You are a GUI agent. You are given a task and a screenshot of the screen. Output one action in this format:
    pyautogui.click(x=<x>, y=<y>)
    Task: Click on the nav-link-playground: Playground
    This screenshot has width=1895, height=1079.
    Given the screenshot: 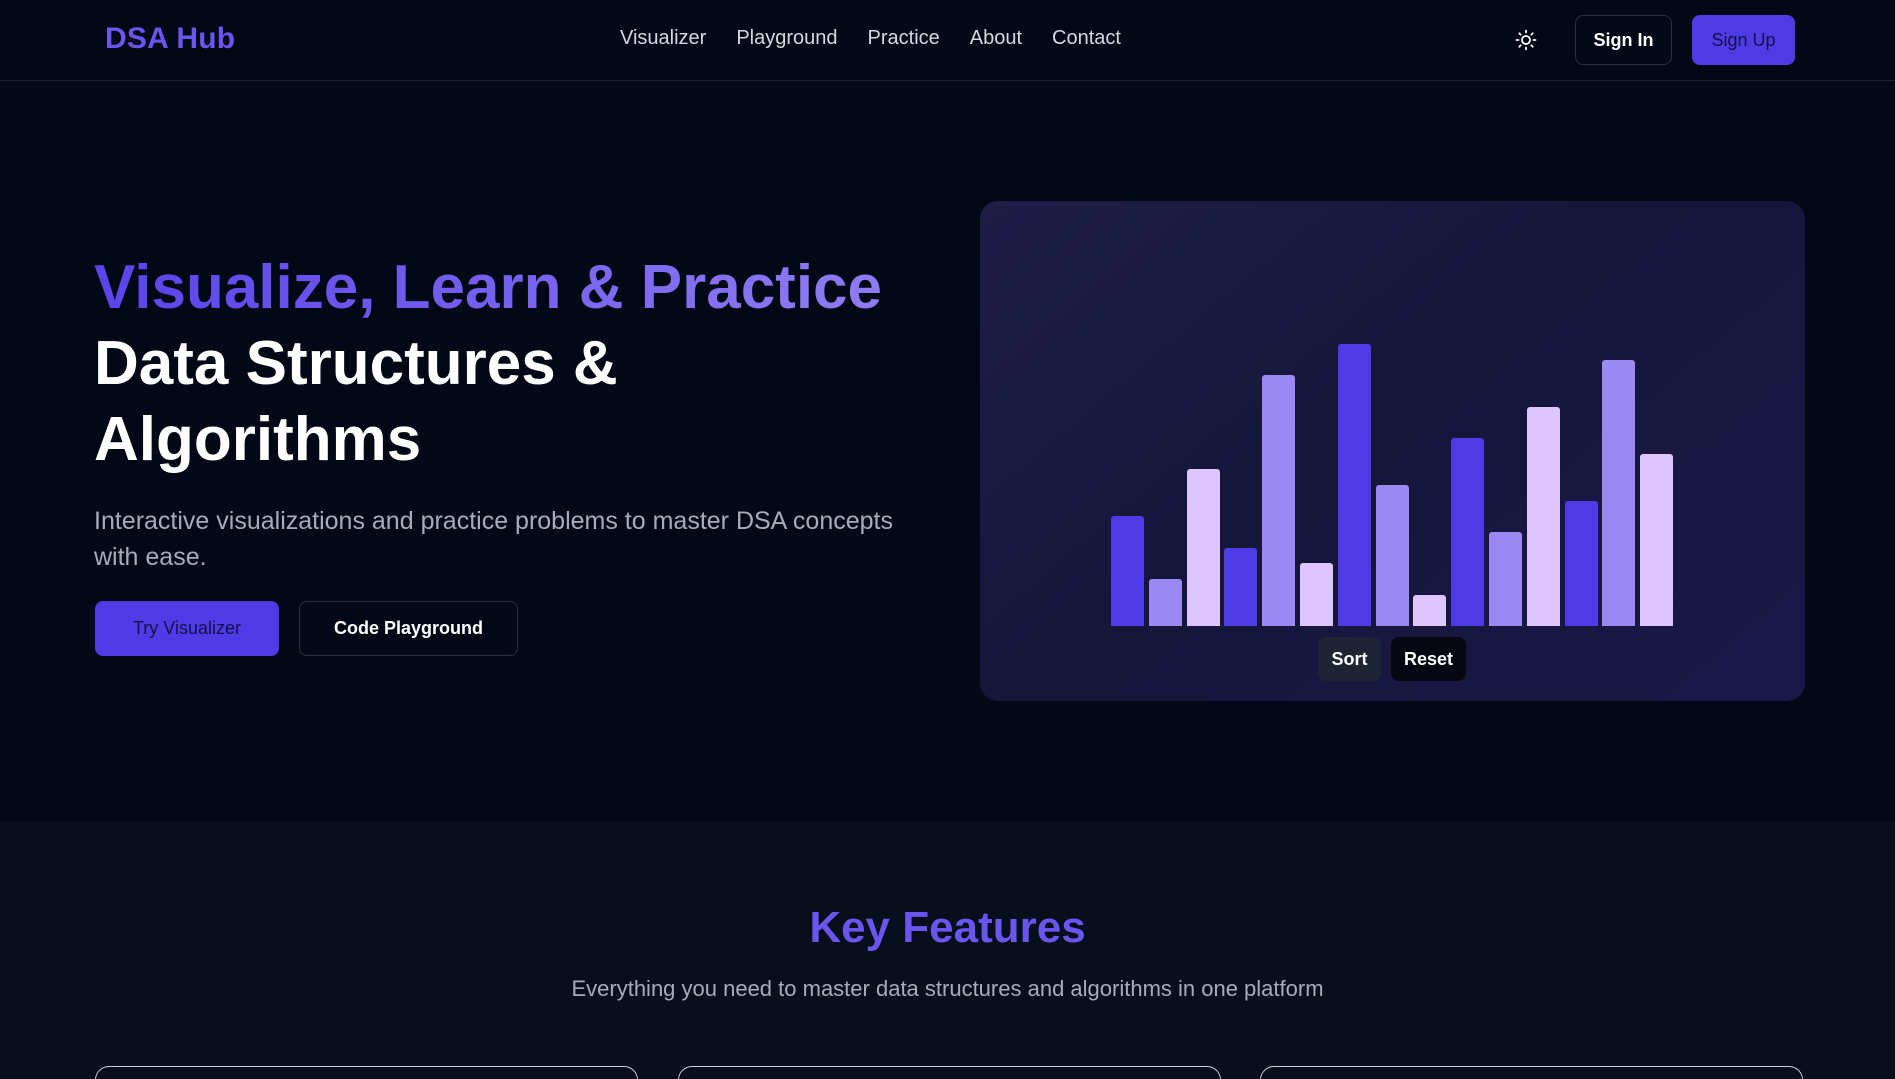 What is the action you would take?
    pyautogui.click(x=786, y=38)
    